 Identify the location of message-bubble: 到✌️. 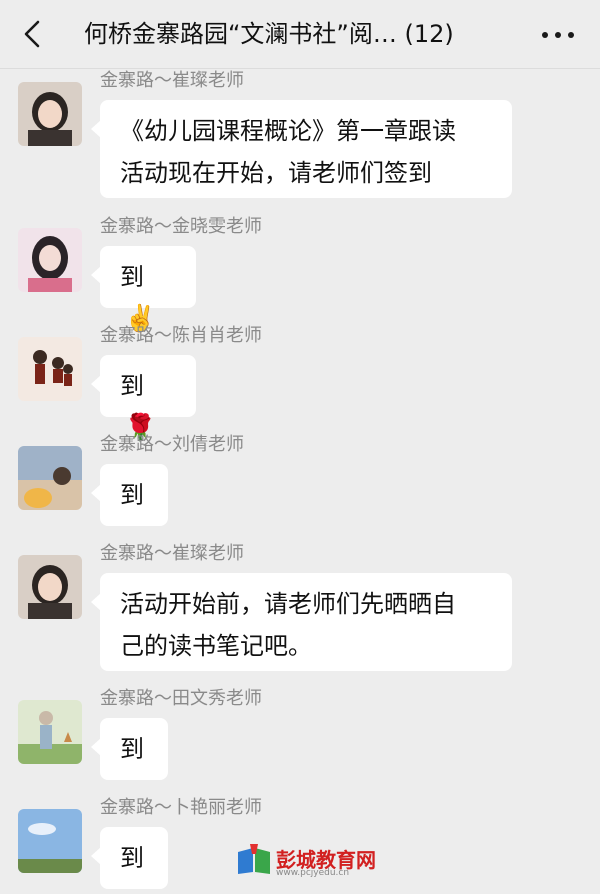
(143, 290).